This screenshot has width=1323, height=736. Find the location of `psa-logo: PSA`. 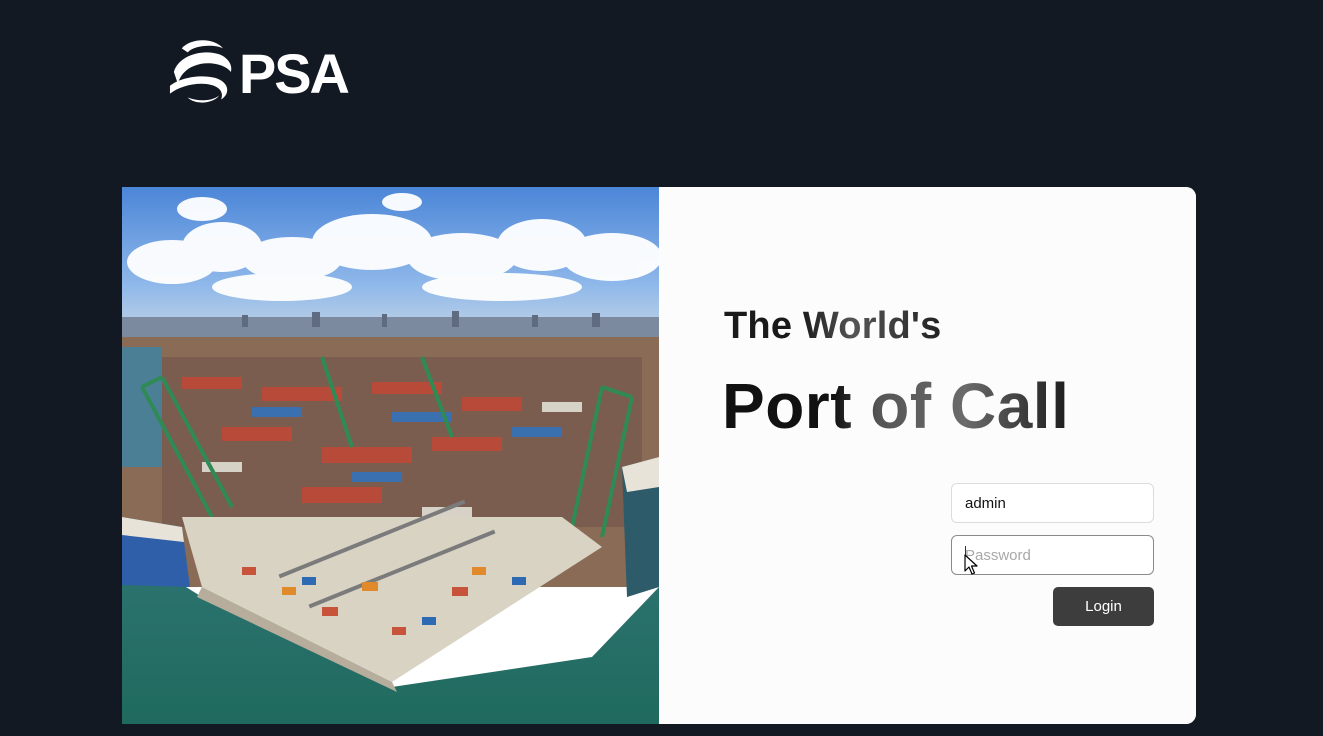

psa-logo: PSA is located at coordinates (259, 71).